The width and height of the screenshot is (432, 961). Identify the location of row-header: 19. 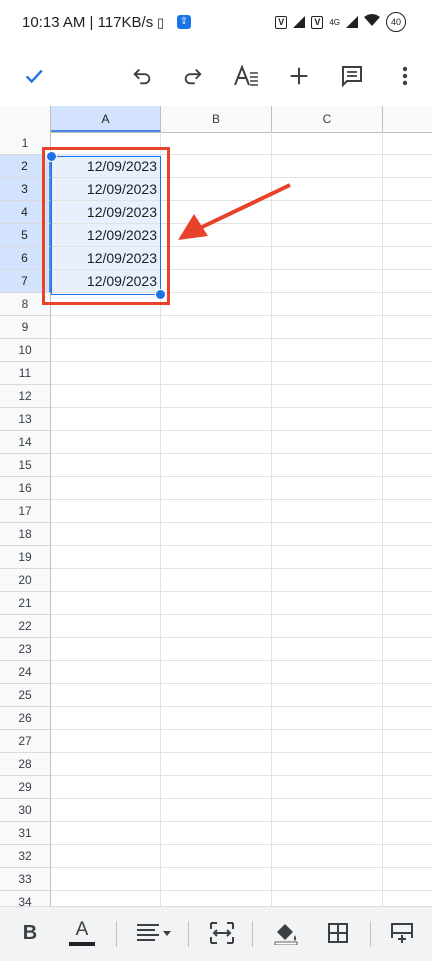
(25, 557).